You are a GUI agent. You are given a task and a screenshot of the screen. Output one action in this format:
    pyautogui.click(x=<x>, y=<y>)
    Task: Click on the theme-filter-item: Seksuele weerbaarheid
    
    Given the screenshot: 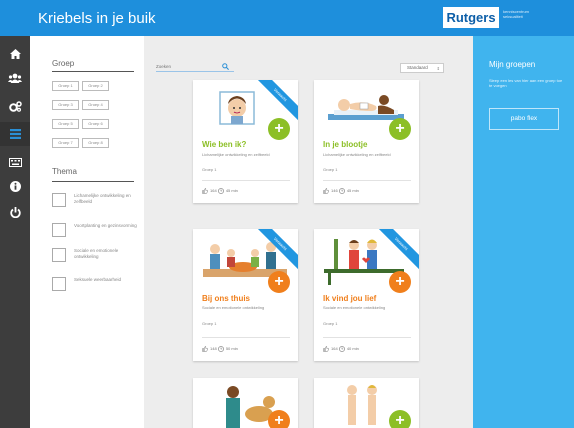 What is the action you would take?
    pyautogui.click(x=97, y=289)
    